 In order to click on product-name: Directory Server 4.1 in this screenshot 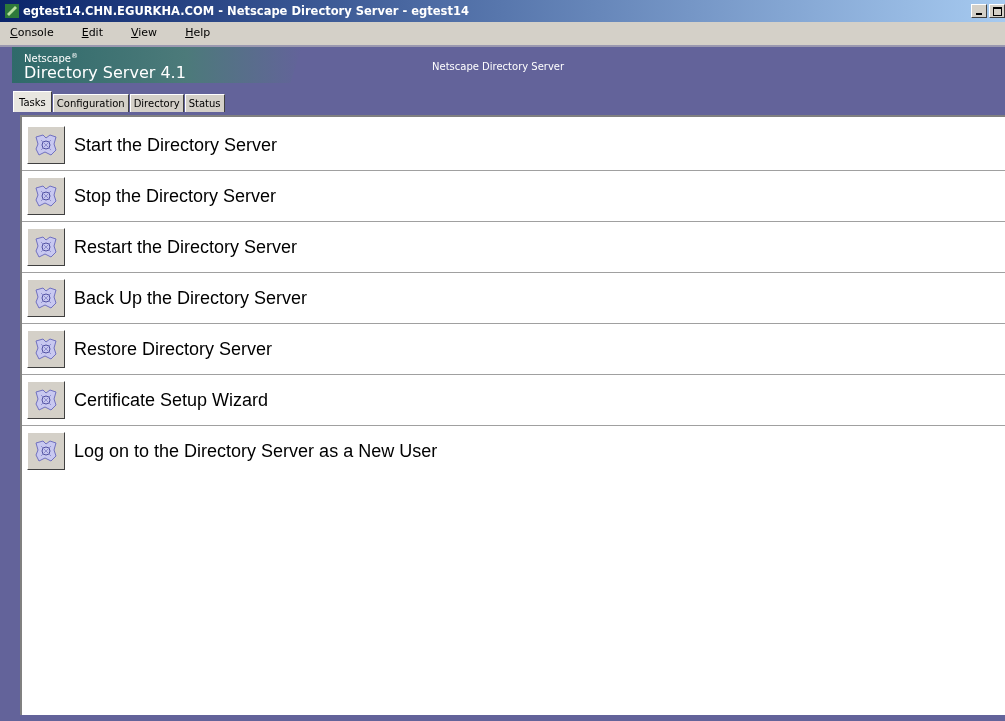, I will do `click(105, 73)`.